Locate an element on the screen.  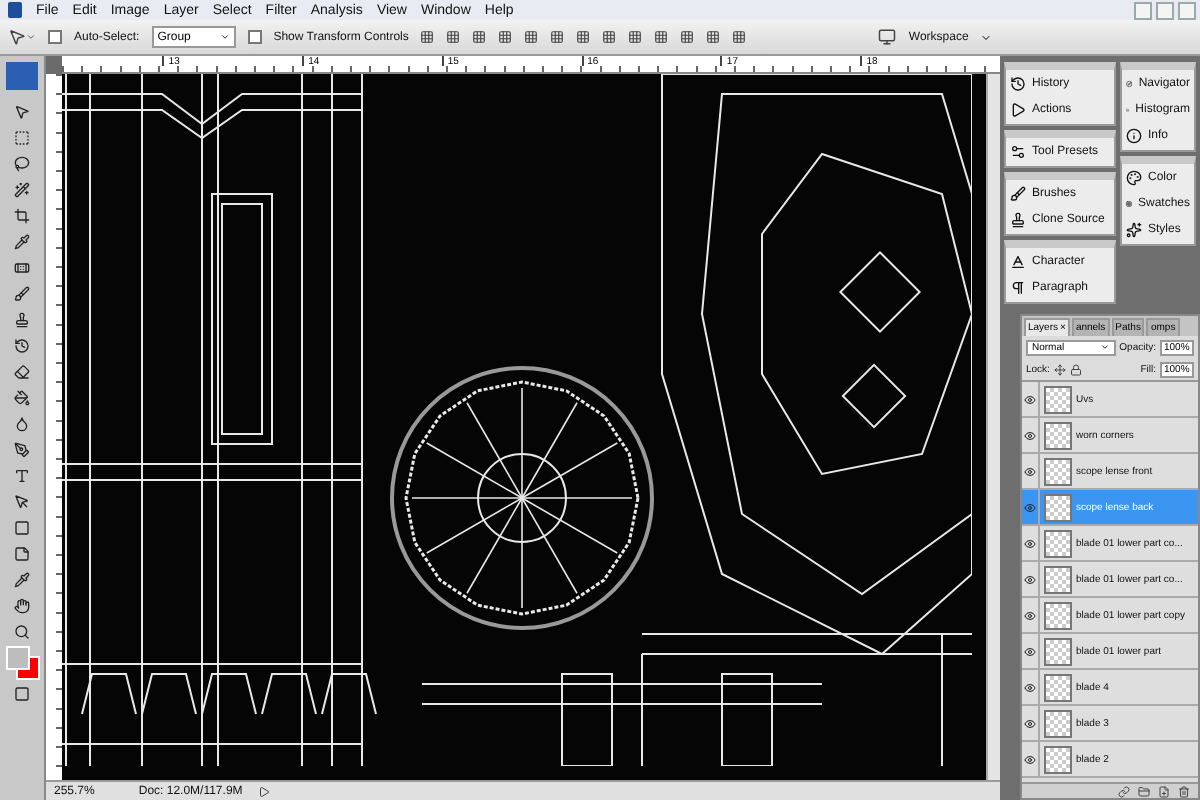
letter-icon is located at coordinates (1018, 262).